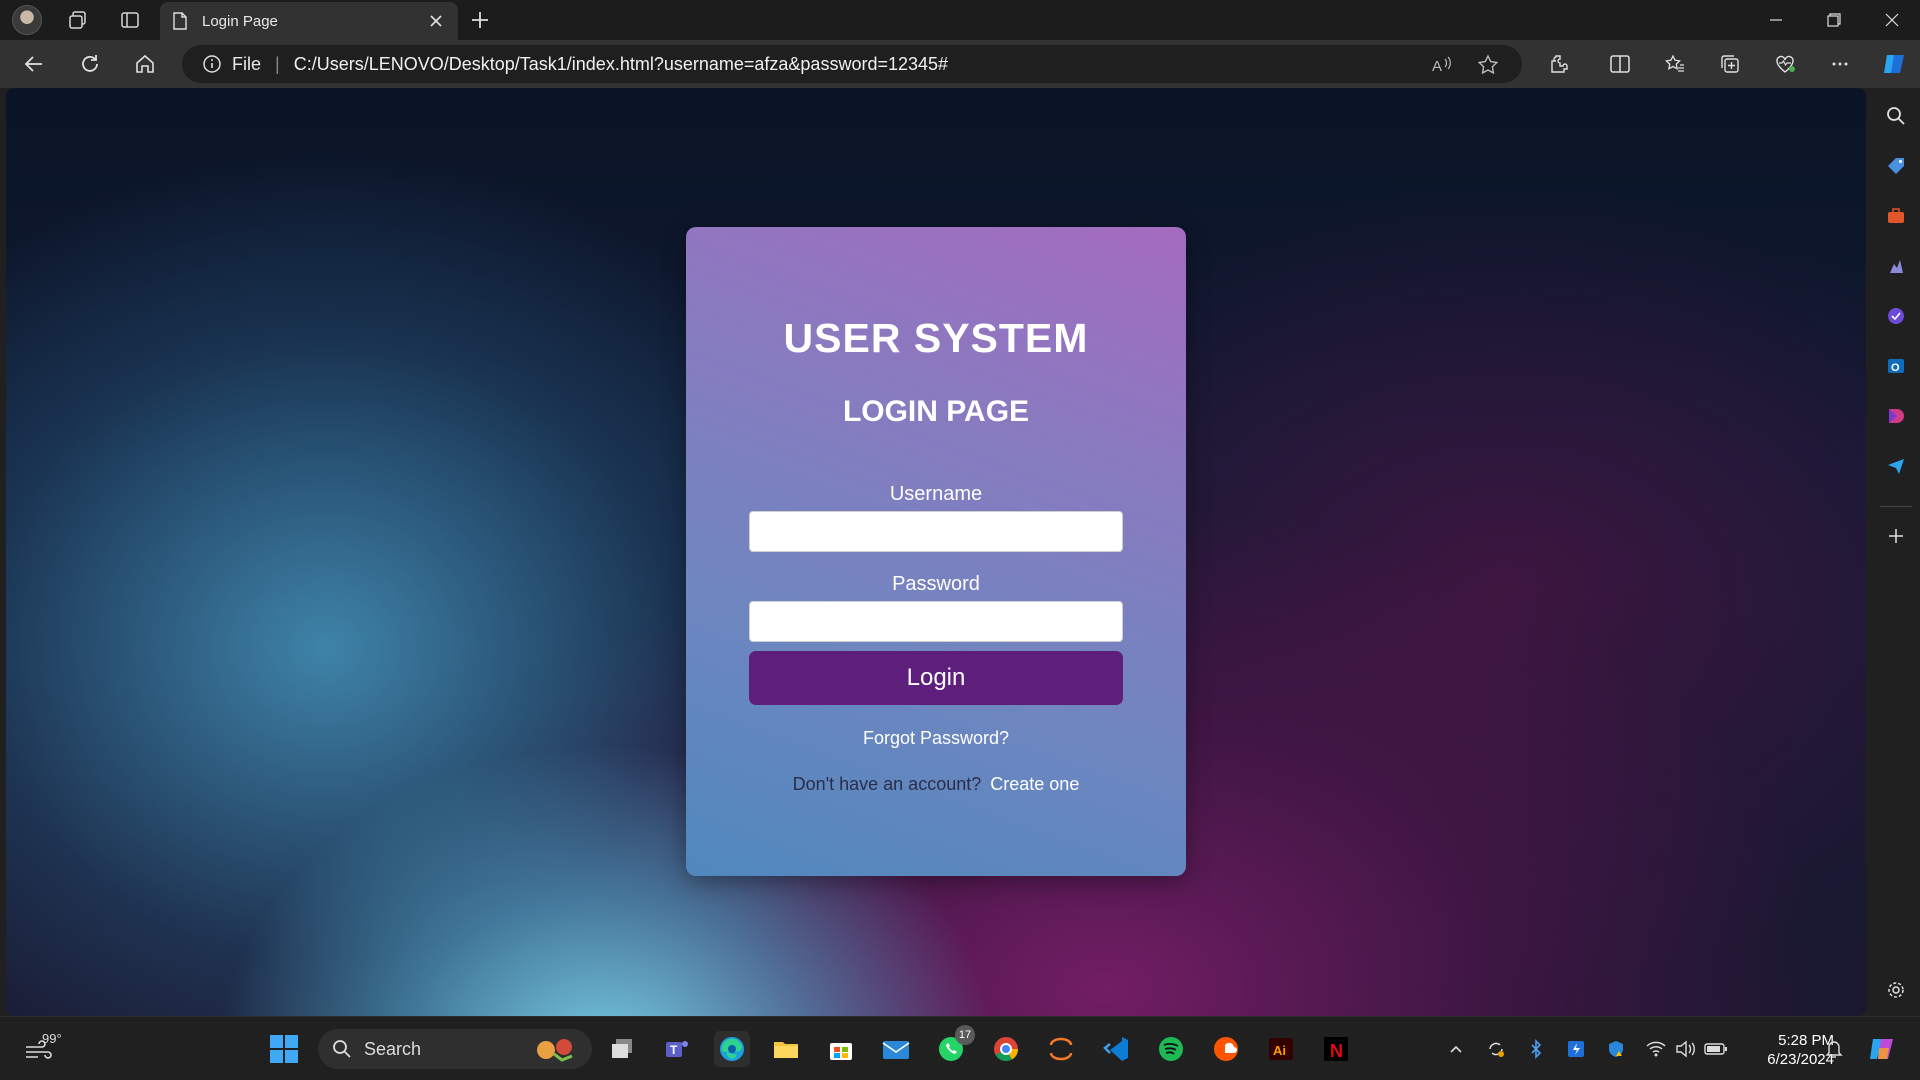 This screenshot has height=1080, width=1920. Describe the element at coordinates (936, 494) in the screenshot. I see `username-label: Username` at that location.